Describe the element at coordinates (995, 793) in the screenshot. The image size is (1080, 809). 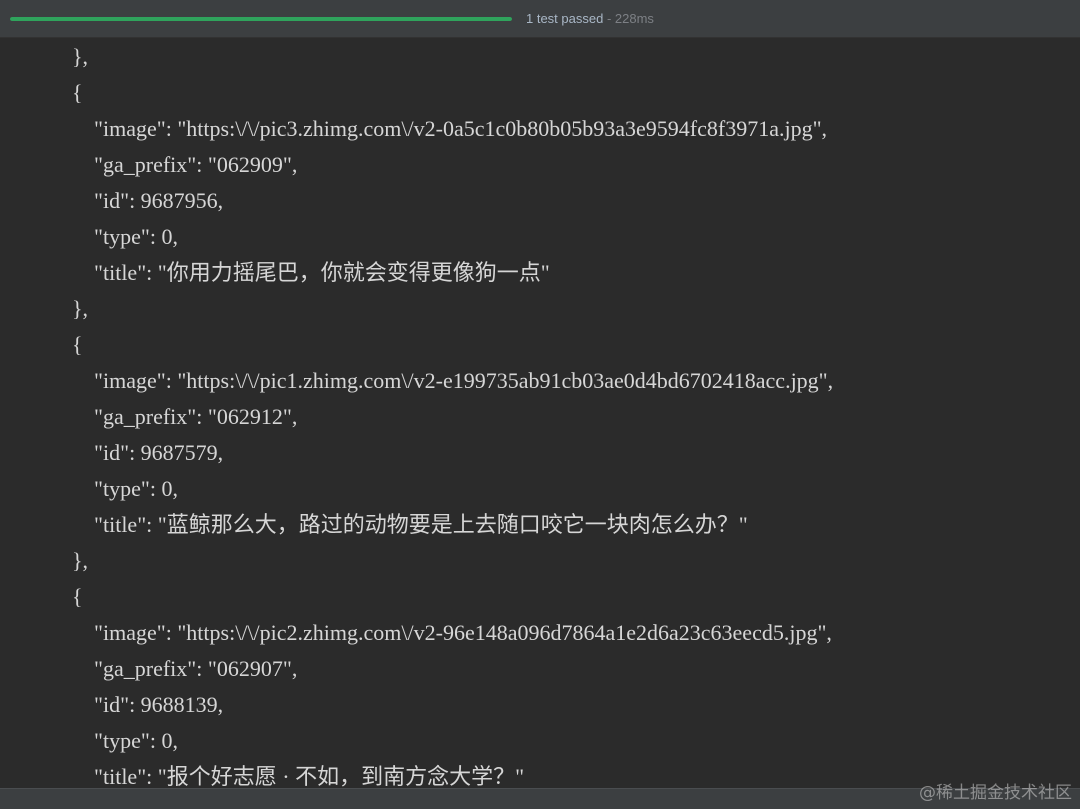
I see `watermark: @稀土掘金技术社区` at that location.